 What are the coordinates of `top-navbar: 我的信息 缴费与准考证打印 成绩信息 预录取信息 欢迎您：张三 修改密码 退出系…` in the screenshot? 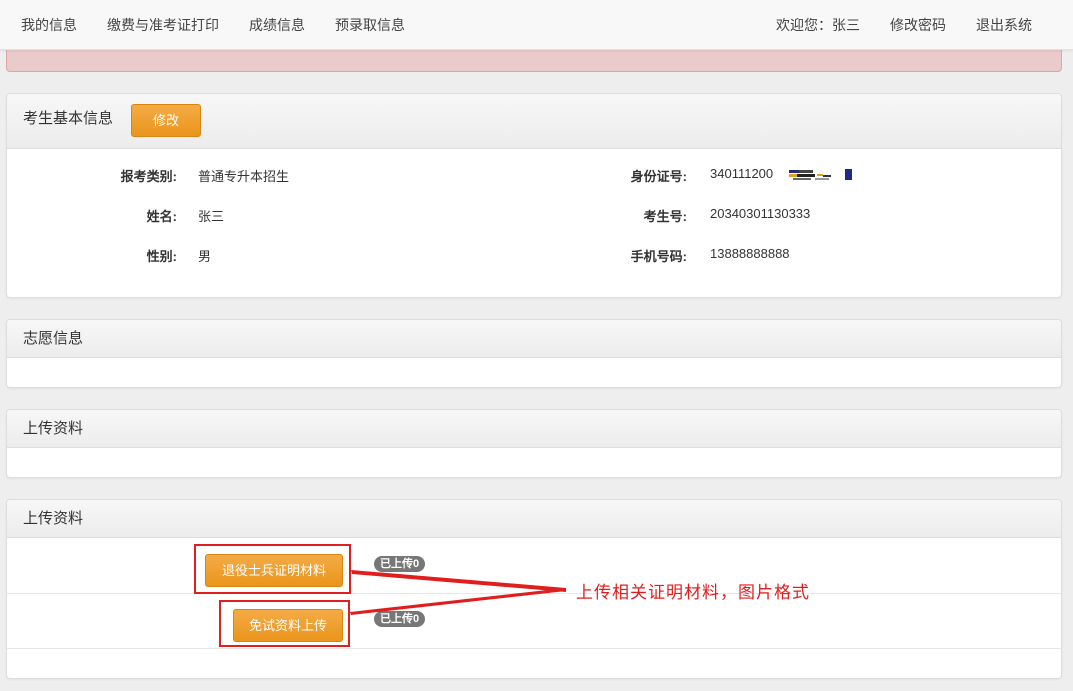 It's located at (536, 25).